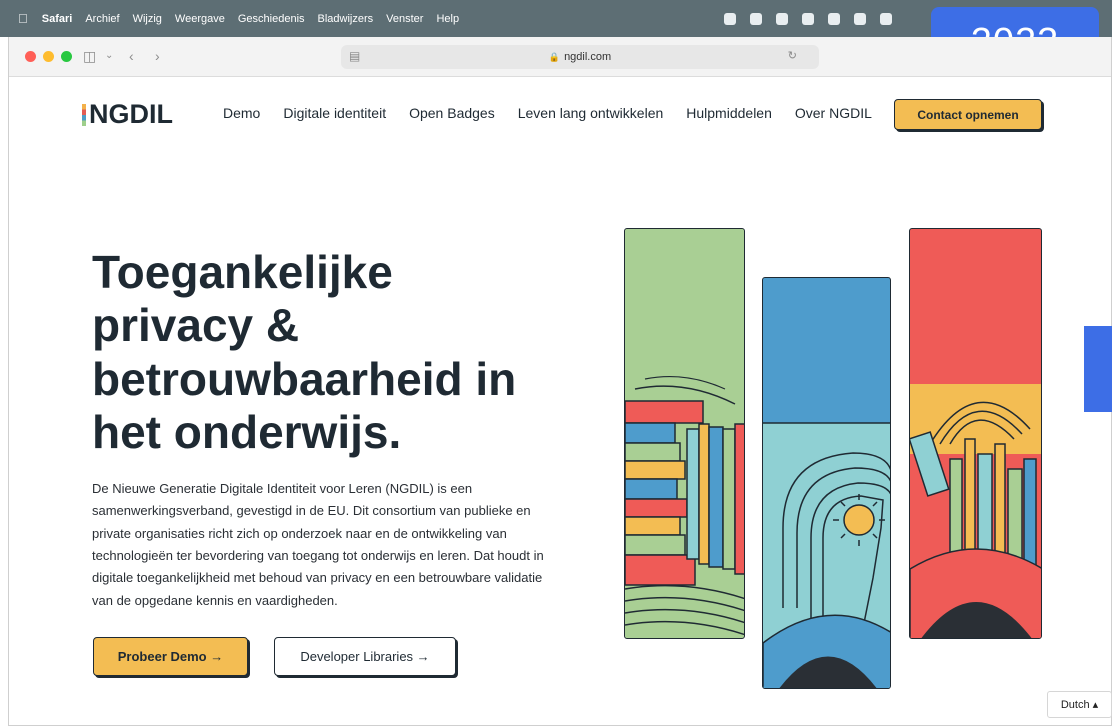 The height and width of the screenshot is (726, 1112). Describe the element at coordinates (57, 19) in the screenshot. I see `menu-safari: Safari` at that location.